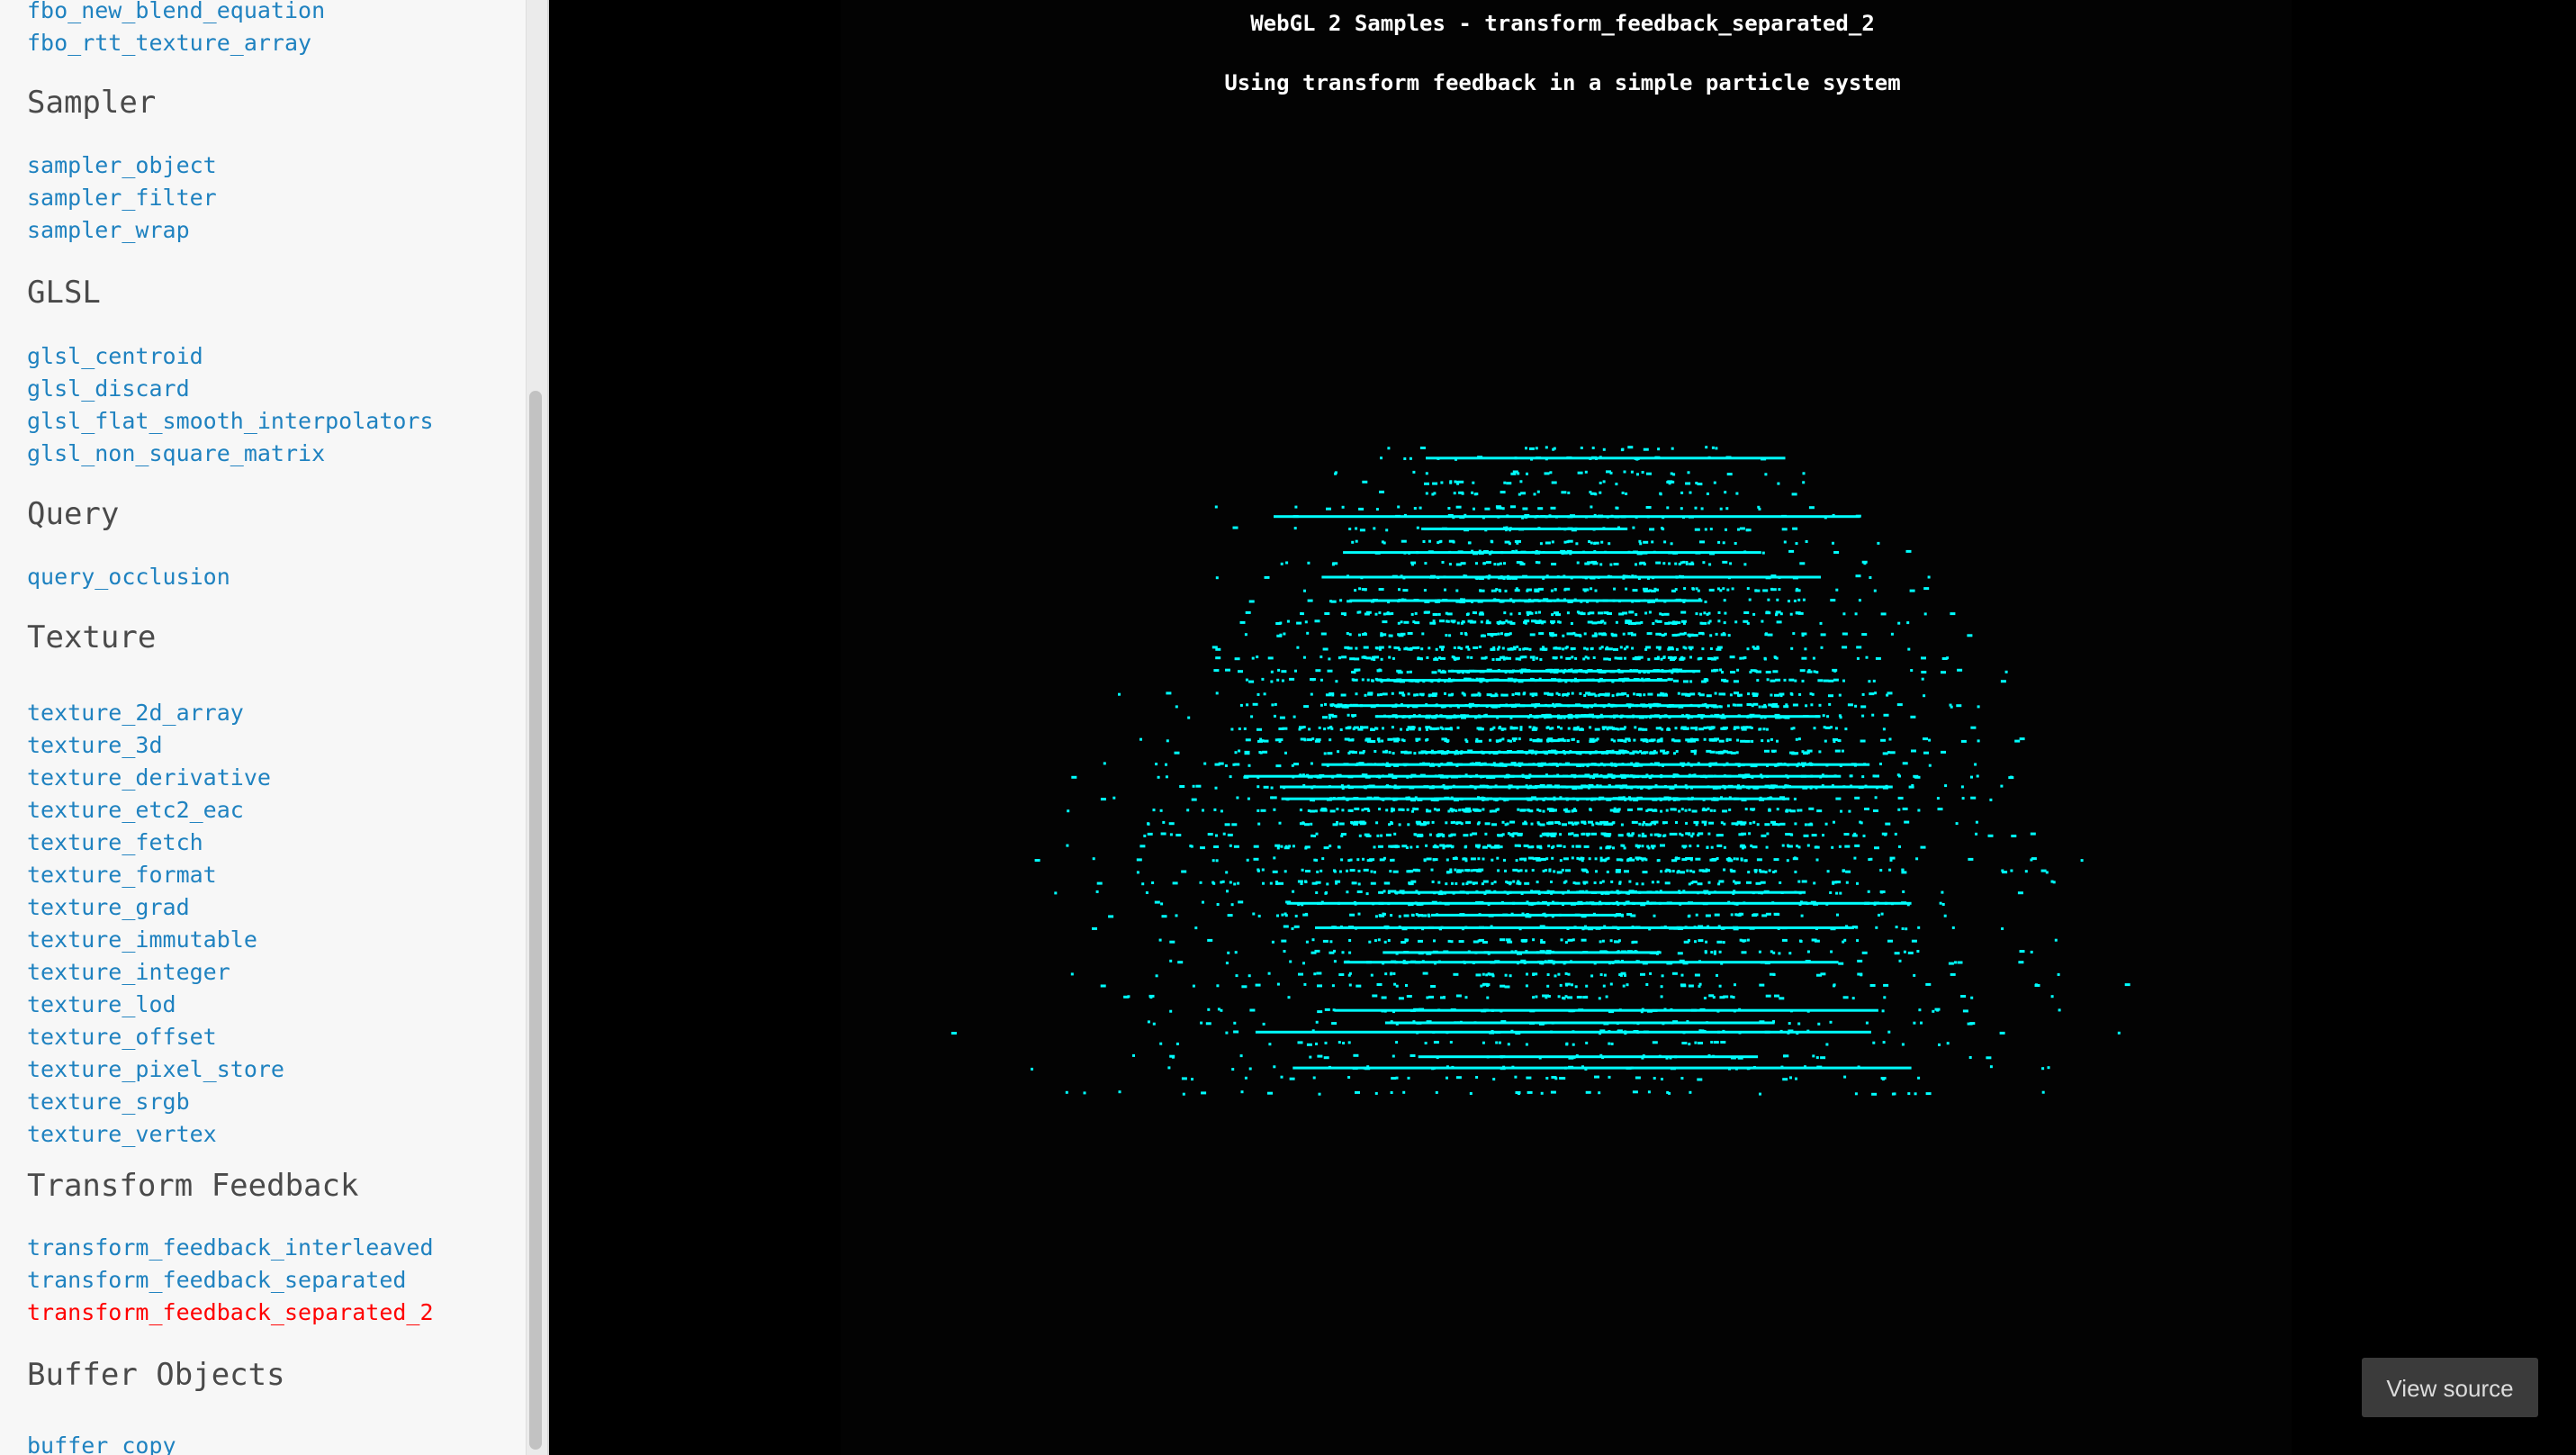 Image resolution: width=2576 pixels, height=1455 pixels. What do you see at coordinates (135, 810) in the screenshot?
I see `sample-link: texture_etc2_eac` at bounding box center [135, 810].